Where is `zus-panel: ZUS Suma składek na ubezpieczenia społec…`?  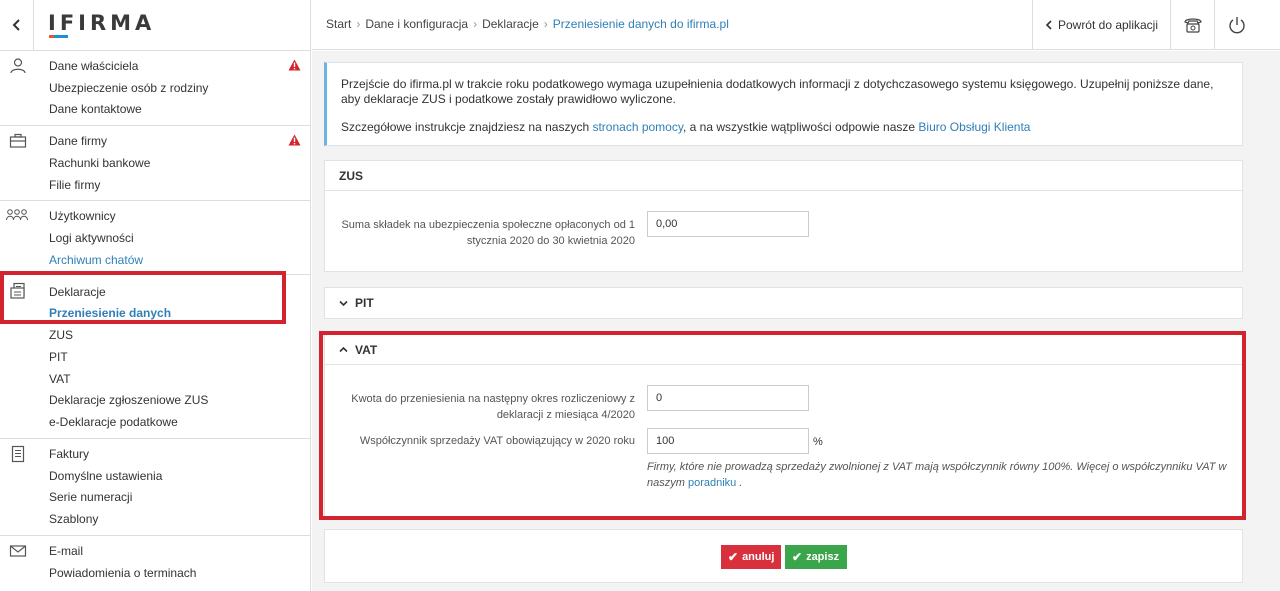 zus-panel: ZUS Suma składek na ubezpieczenia społec… is located at coordinates (783, 216).